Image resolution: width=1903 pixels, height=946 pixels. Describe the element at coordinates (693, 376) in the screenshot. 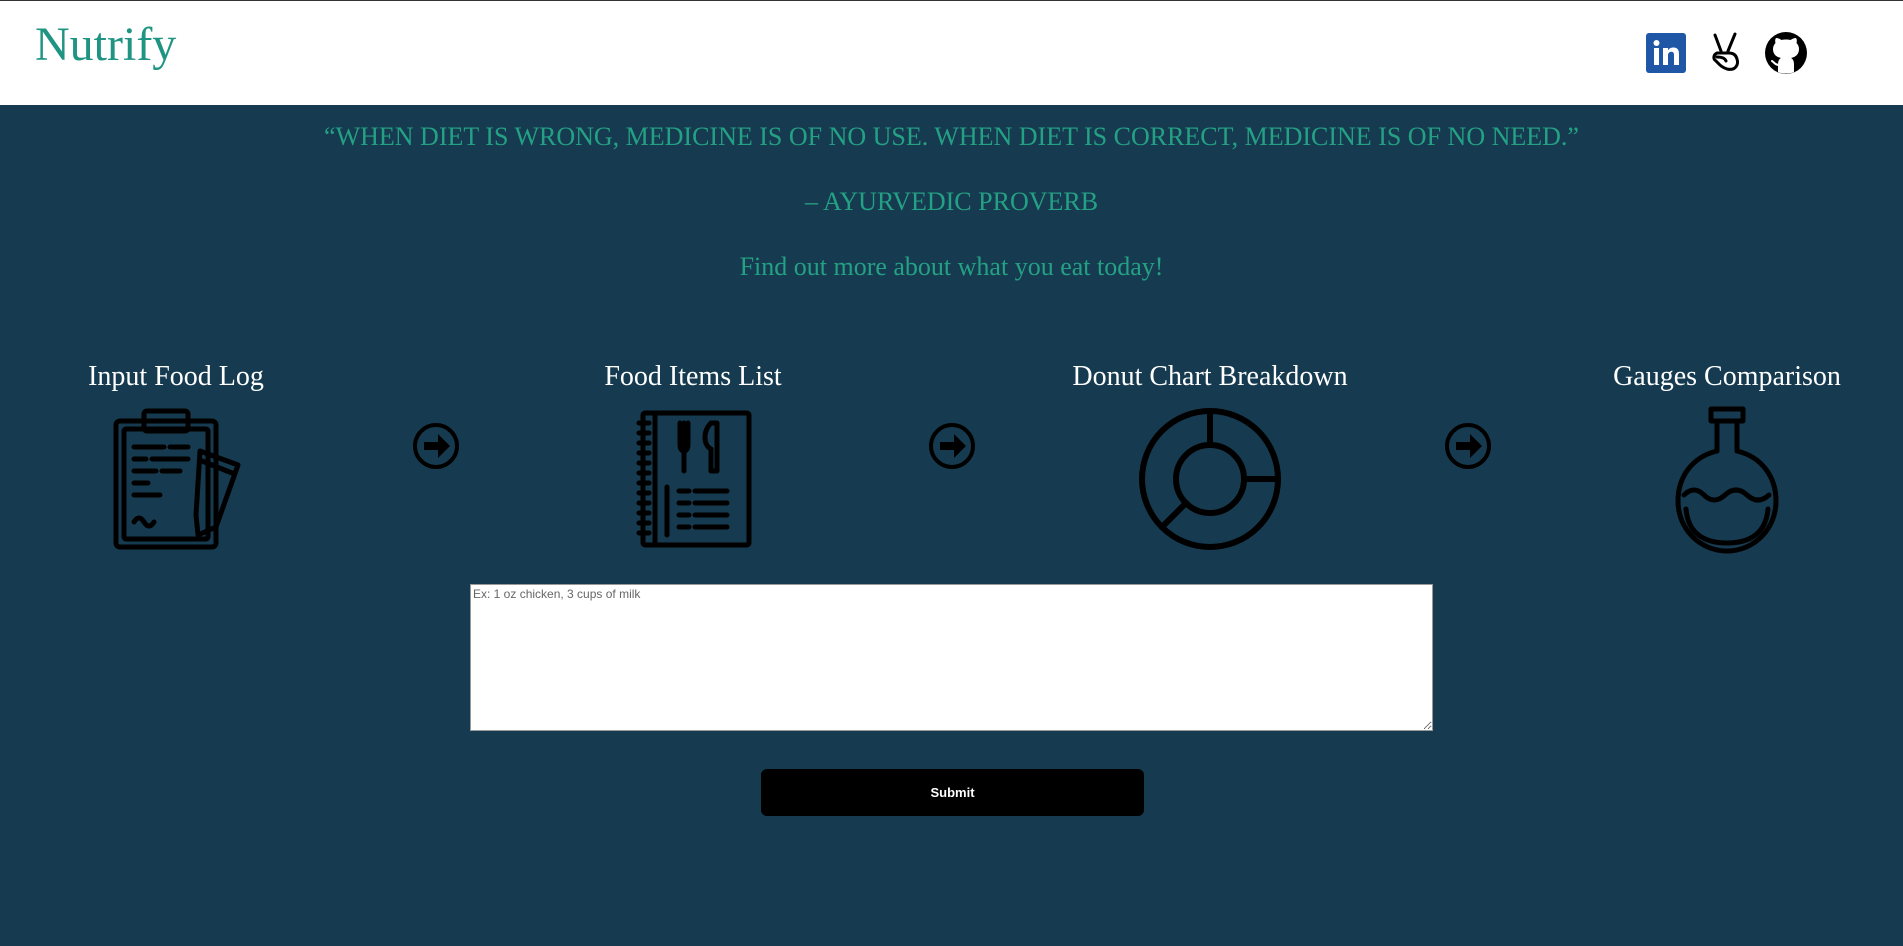

I see `step-title-food-items-list: Food Items List` at that location.